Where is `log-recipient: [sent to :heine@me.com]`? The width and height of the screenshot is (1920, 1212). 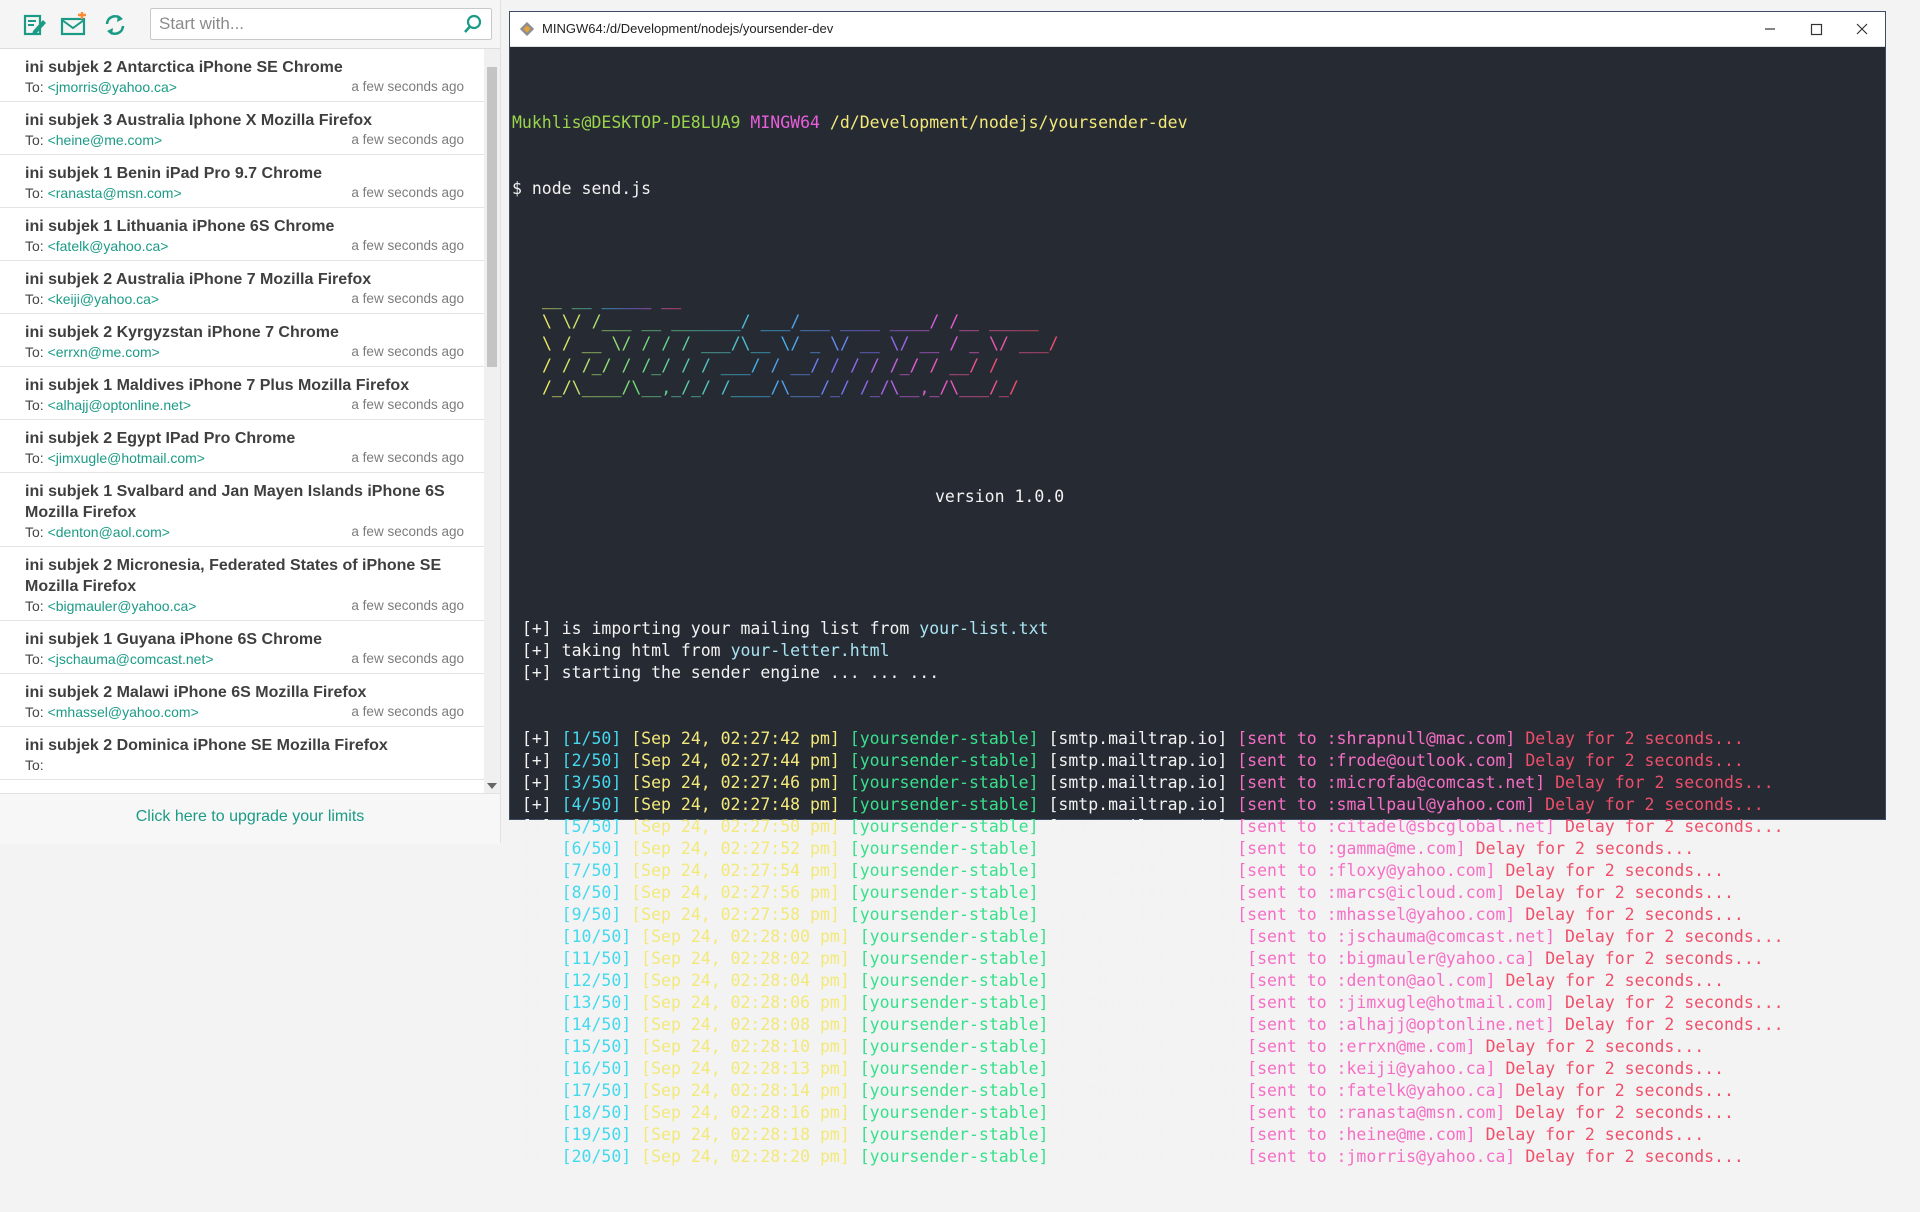
log-recipient: [sent to :heine@me.com] is located at coordinates (1361, 1134).